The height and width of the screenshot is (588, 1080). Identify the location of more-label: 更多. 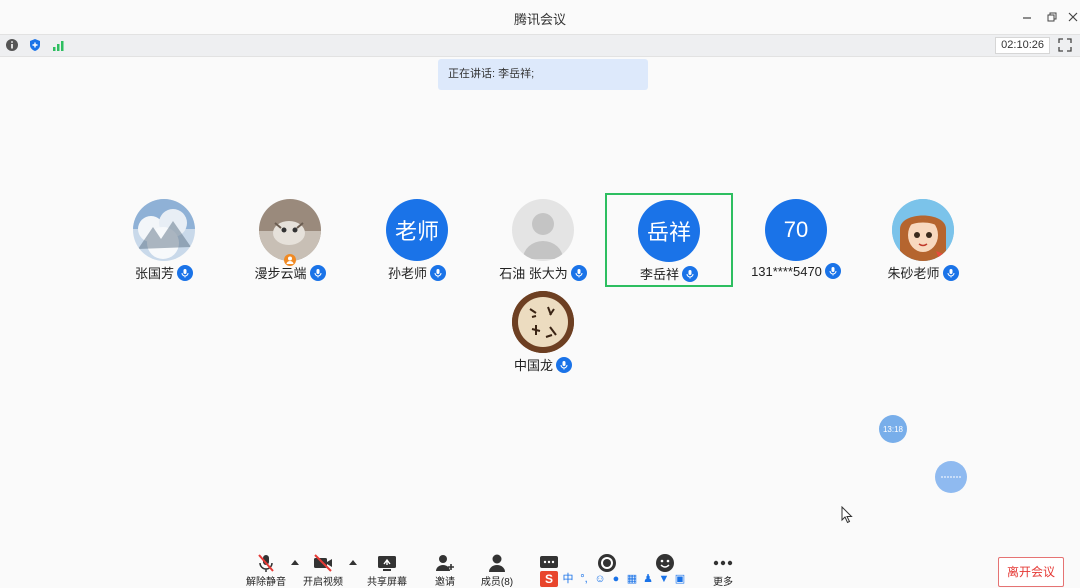
(723, 582).